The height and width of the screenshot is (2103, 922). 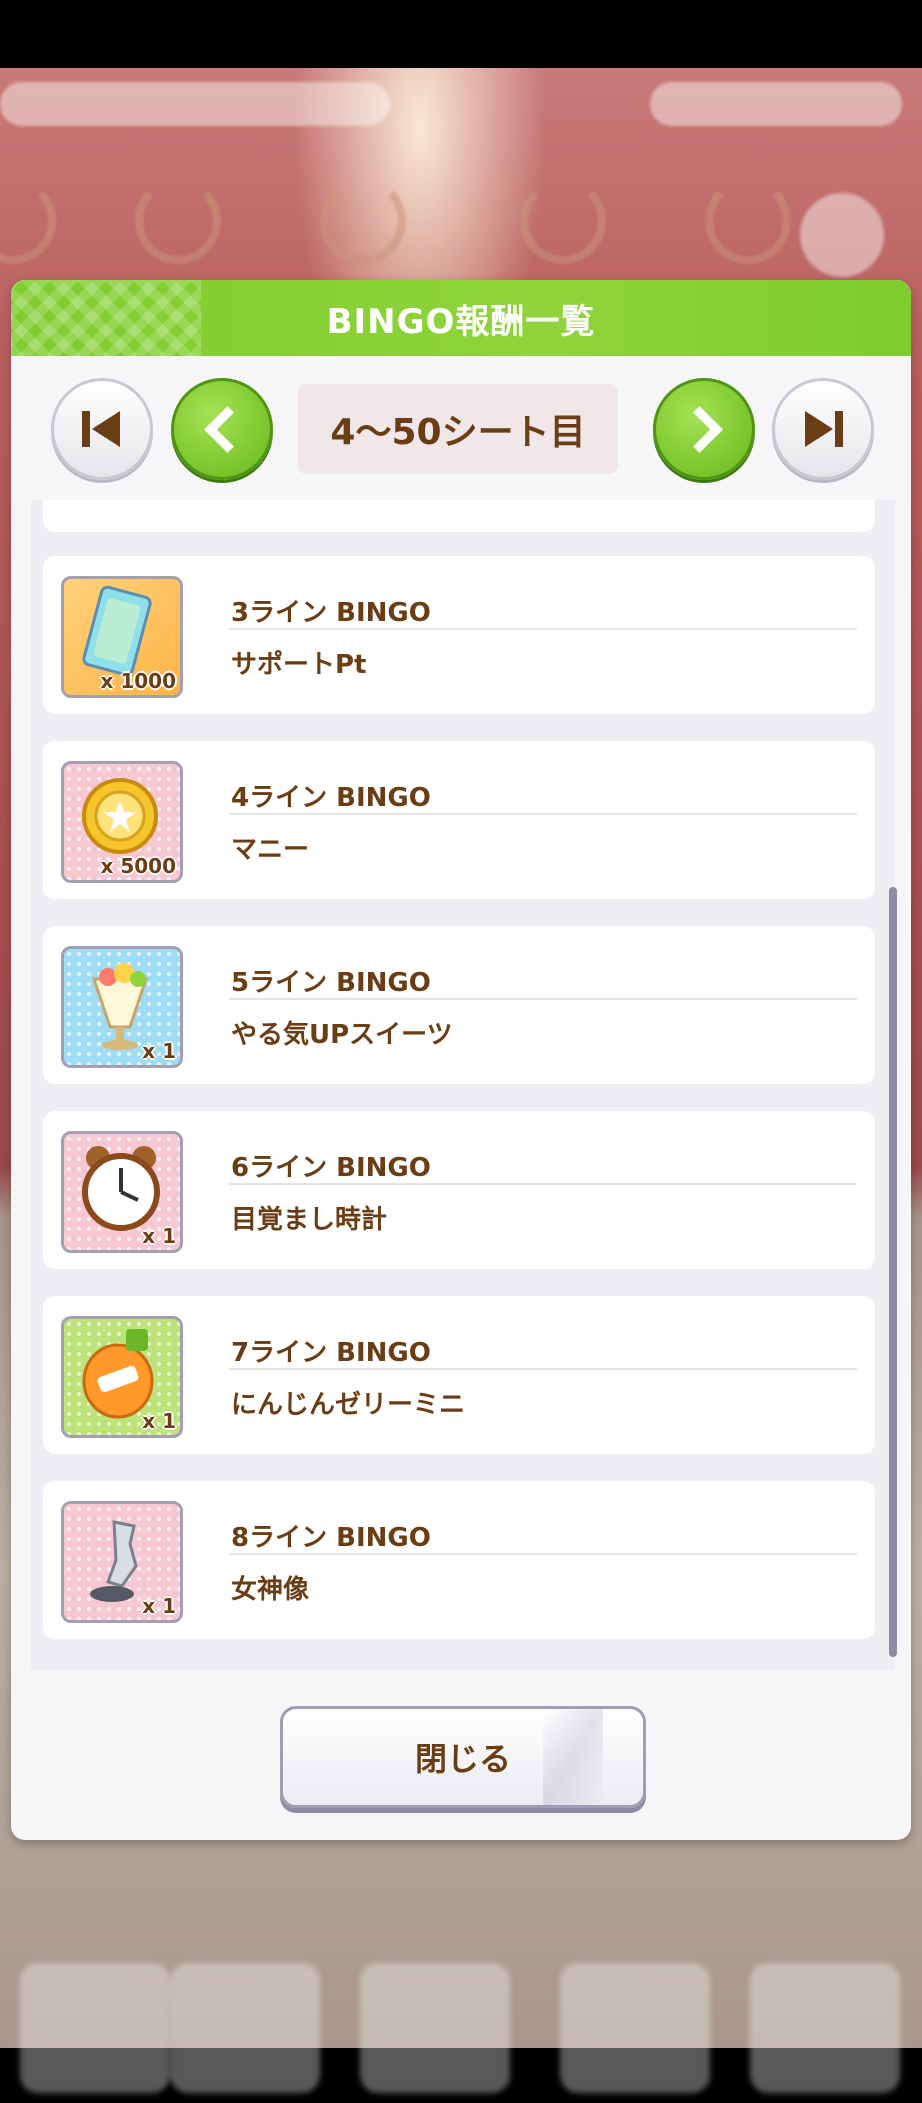 I want to click on bingo-line-label: 7ライン BINGO, so click(x=331, y=1353).